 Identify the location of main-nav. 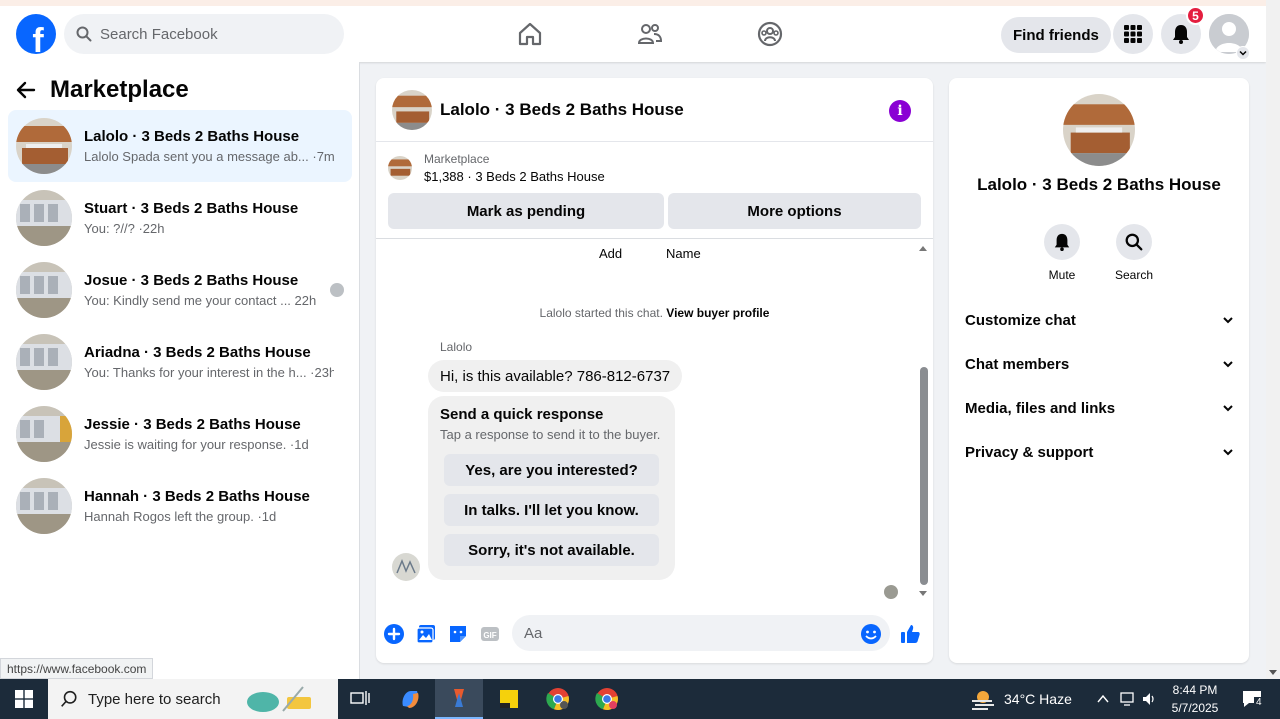
(650, 34).